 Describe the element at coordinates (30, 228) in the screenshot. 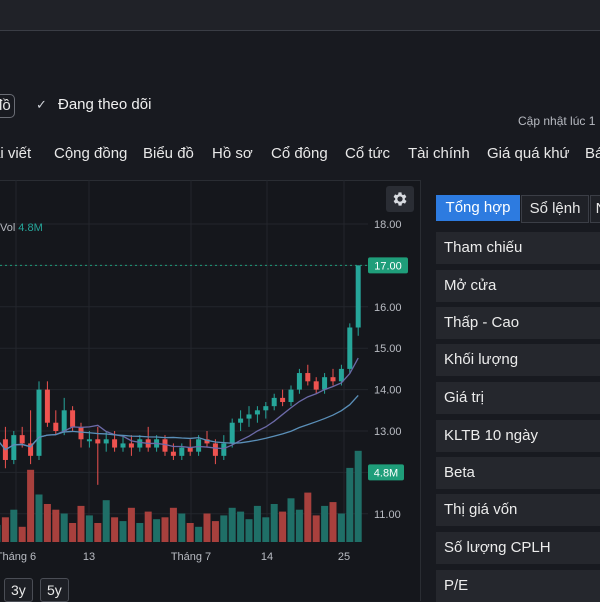

I see `volume-legend-value: 4.8M` at that location.